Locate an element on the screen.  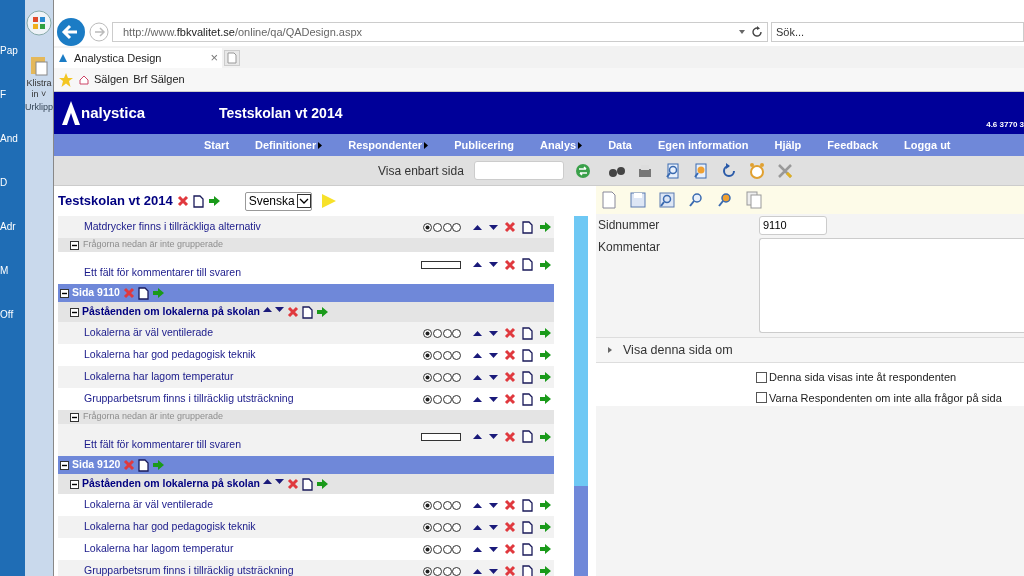
condition-section-header: Visa denna sida om is located at coordinates (810, 350).